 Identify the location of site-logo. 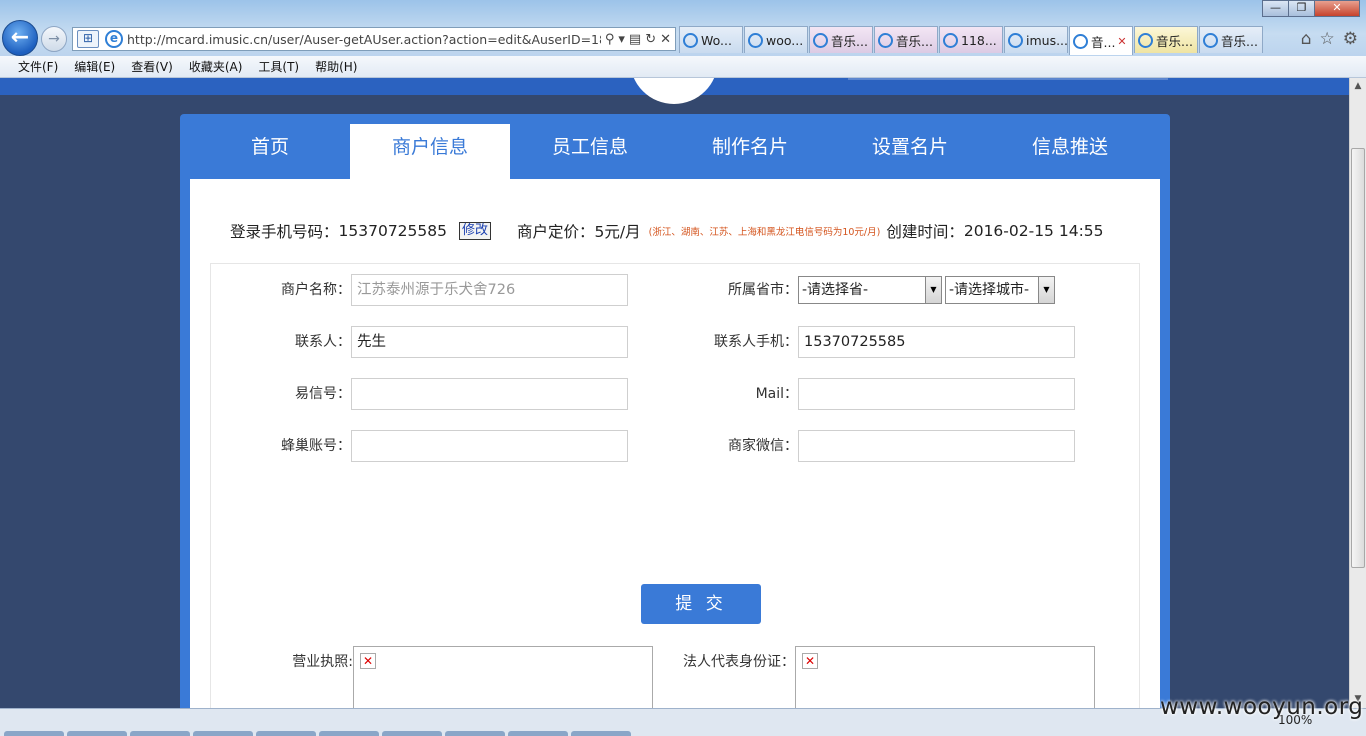
(674, 91).